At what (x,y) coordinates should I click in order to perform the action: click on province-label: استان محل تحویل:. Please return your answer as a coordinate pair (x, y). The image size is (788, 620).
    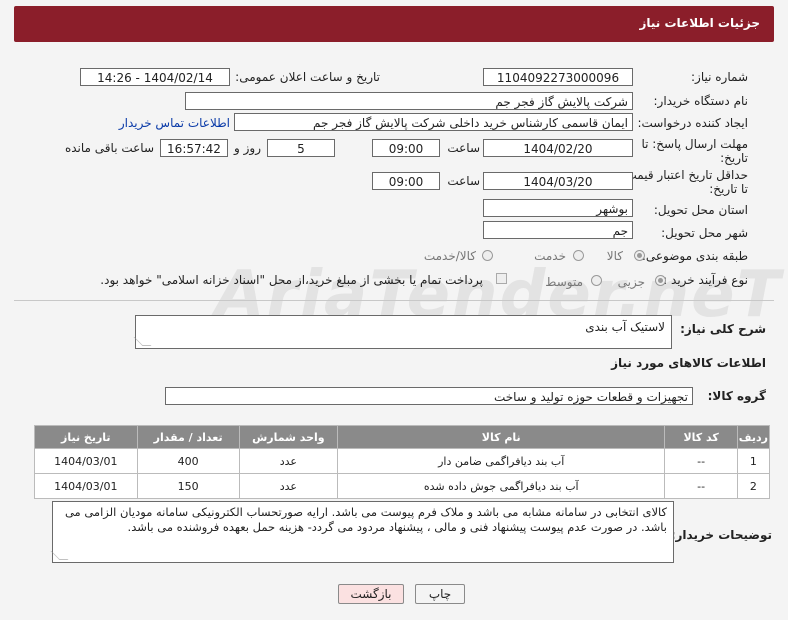
    Looking at the image, I should click on (700, 210).